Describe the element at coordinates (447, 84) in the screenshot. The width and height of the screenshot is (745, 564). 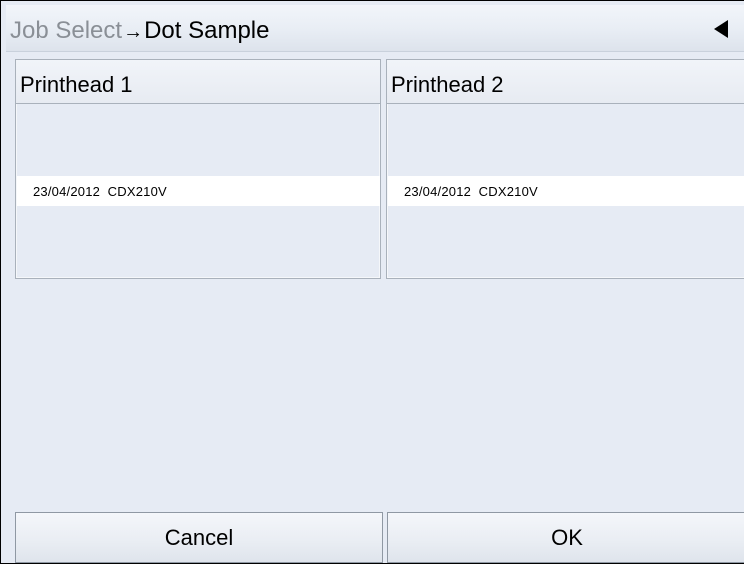
I see `printhead-2-title: Printhead 2` at that location.